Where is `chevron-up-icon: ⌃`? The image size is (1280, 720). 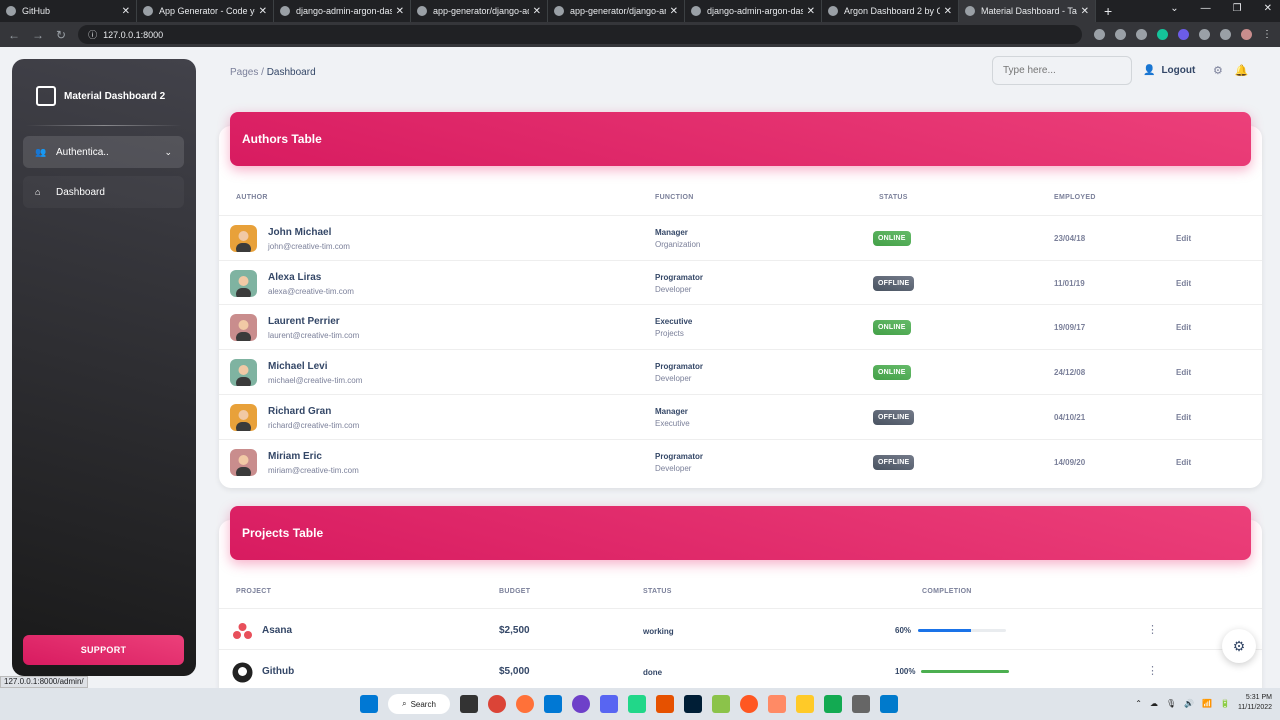
chevron-up-icon: ⌃ is located at coordinates (1138, 703).